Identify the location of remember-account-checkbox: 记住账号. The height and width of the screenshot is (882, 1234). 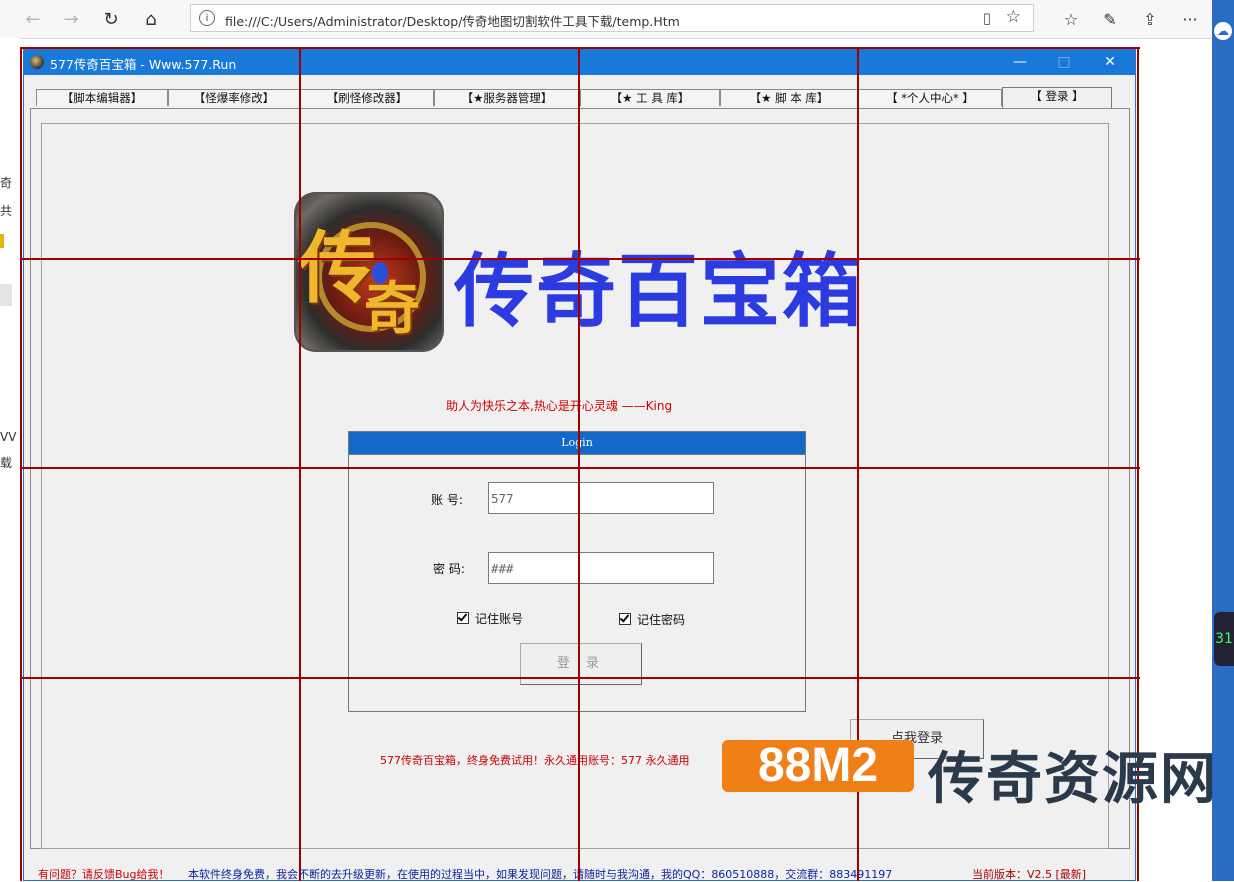
(490, 618).